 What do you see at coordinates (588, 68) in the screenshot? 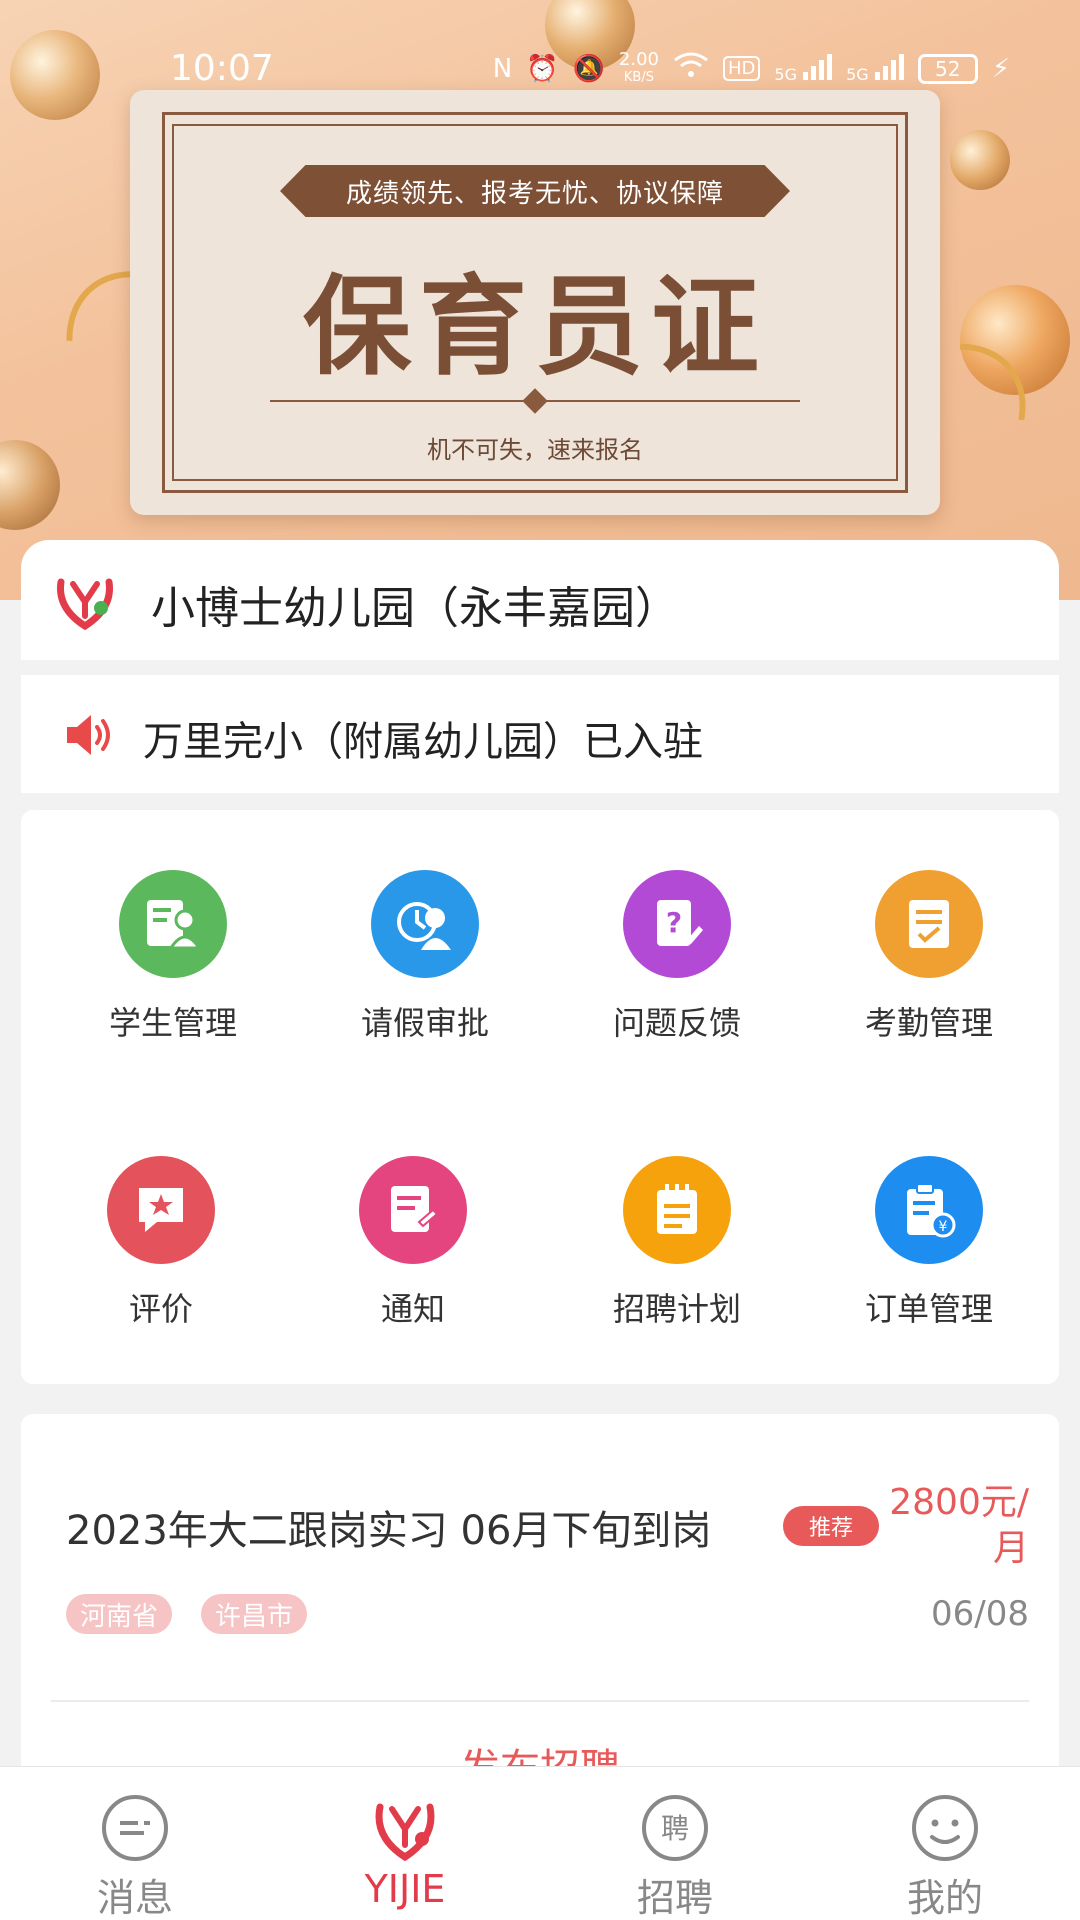
I see `mute-icon: 🔕` at bounding box center [588, 68].